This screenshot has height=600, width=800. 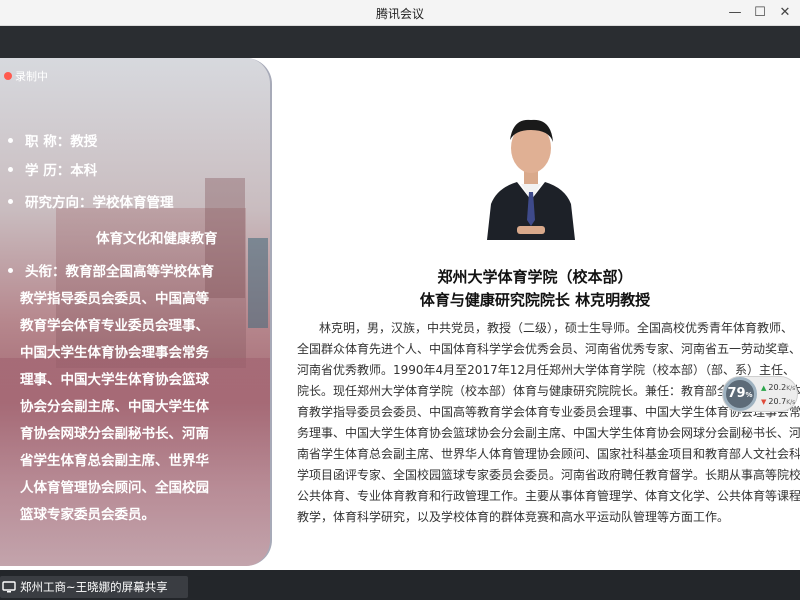 I want to click on profile-line: 职 称：教授, so click(x=52, y=142).